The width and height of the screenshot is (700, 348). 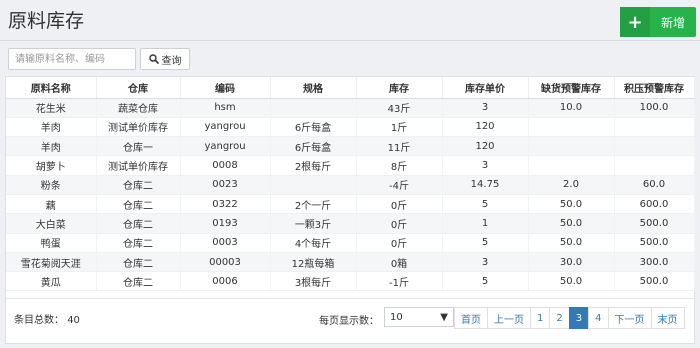 I want to click on query-button: 查询, so click(x=165, y=59).